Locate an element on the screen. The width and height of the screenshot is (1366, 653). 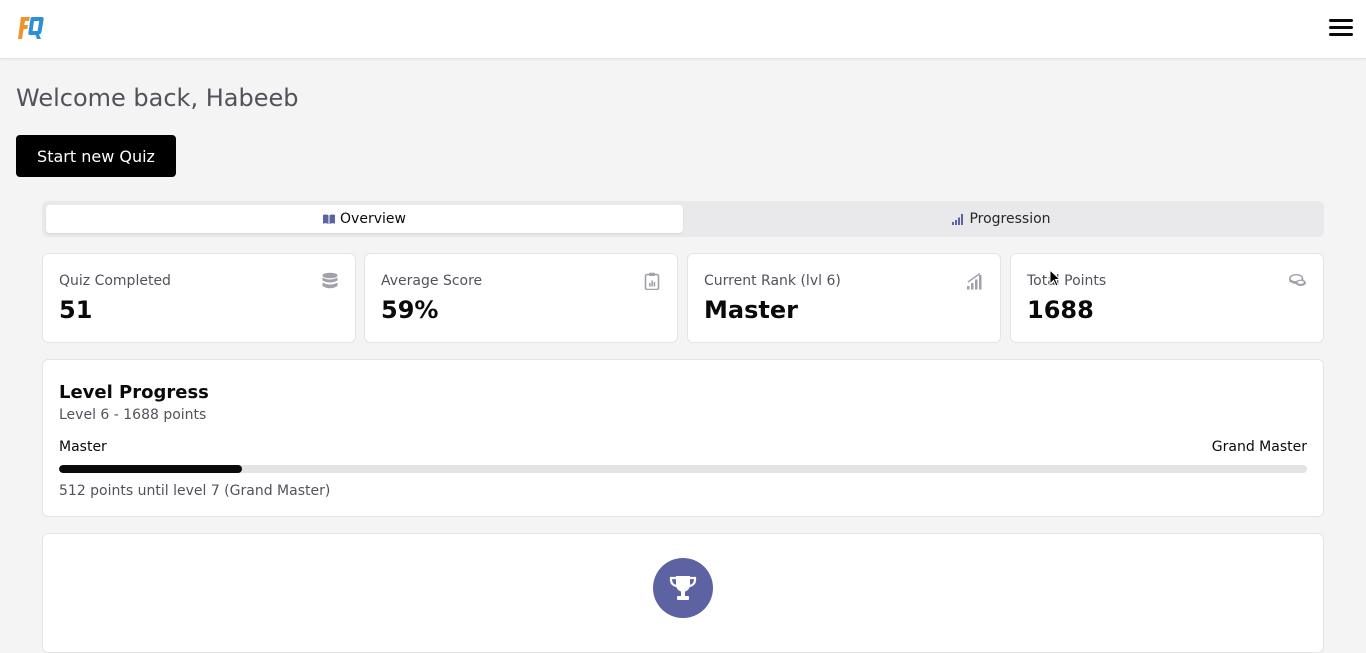
next-rank-label: Grand Master is located at coordinates (1259, 447).